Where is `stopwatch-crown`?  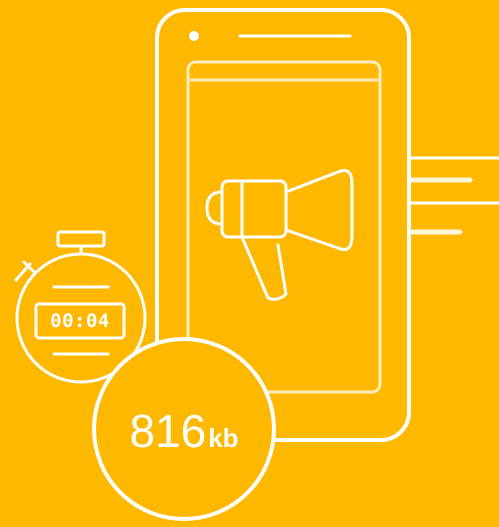 stopwatch-crown is located at coordinates (81, 239).